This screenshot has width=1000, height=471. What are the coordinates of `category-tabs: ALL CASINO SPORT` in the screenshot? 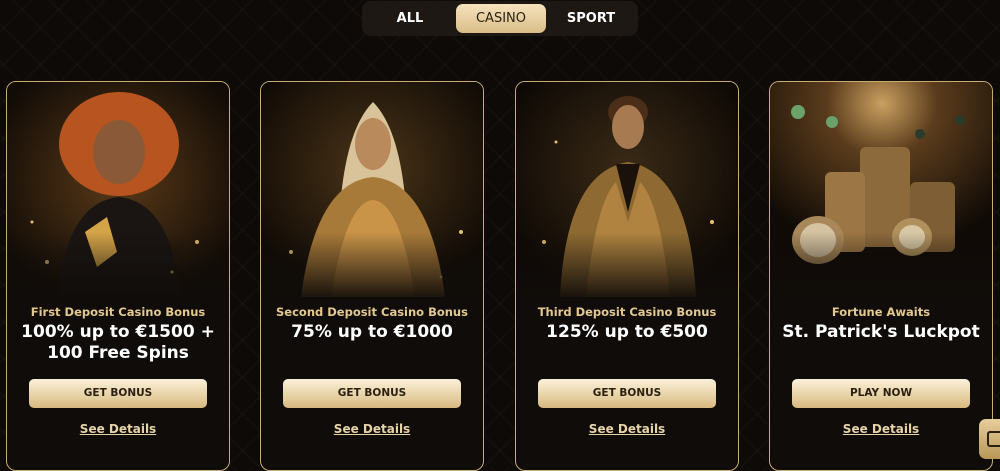 It's located at (500, 18).